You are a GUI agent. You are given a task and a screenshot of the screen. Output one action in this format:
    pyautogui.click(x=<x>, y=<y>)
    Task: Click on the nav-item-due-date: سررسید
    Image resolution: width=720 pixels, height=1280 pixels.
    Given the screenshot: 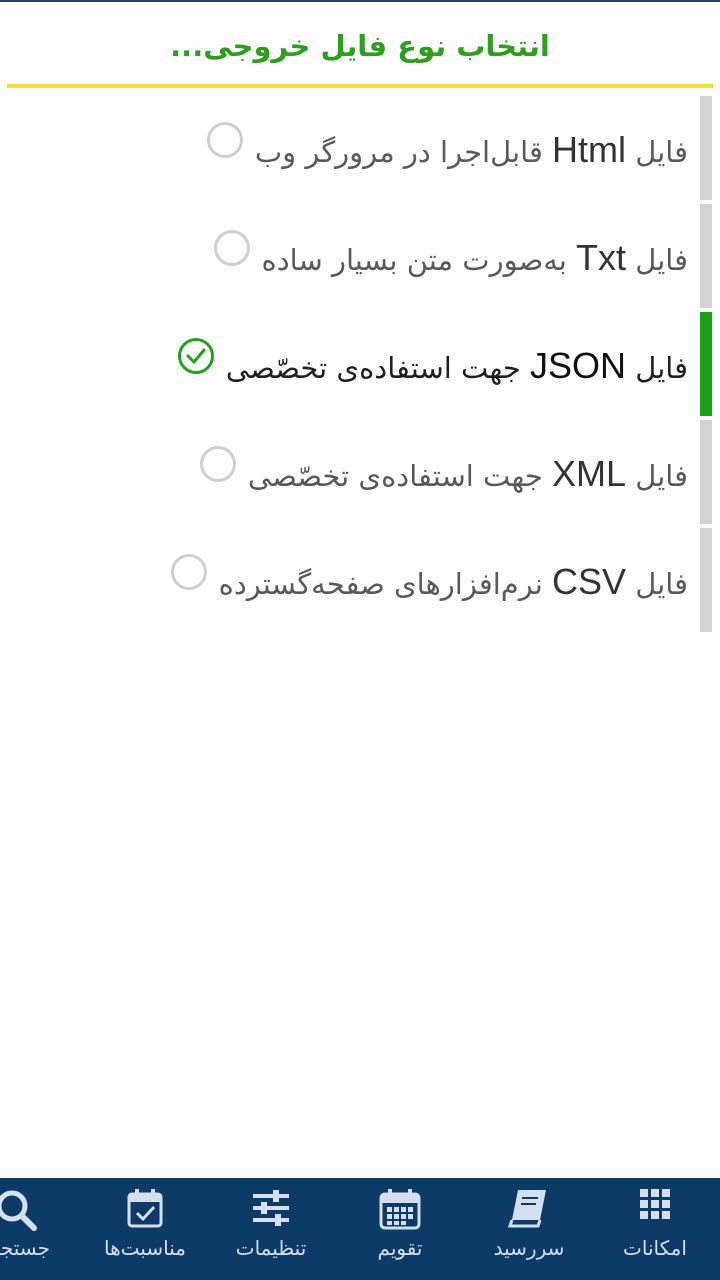 What is the action you would take?
    pyautogui.click(x=529, y=1229)
    